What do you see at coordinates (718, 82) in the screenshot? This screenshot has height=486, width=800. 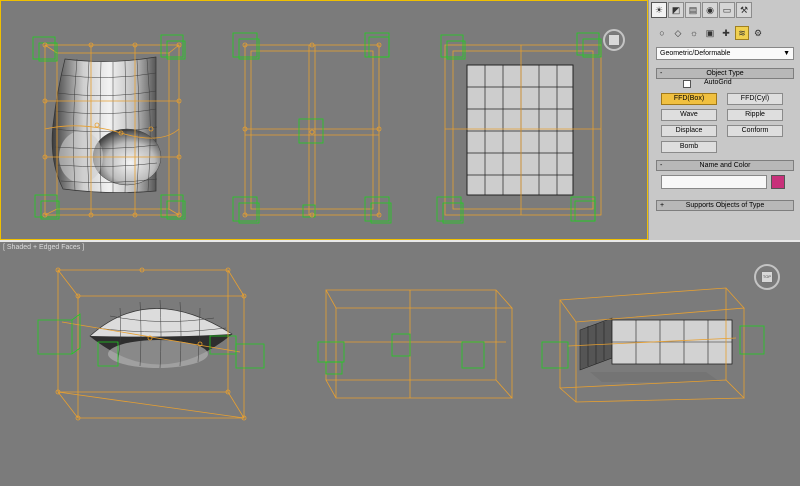 I see `autogrid-label: AutoGrid` at bounding box center [718, 82].